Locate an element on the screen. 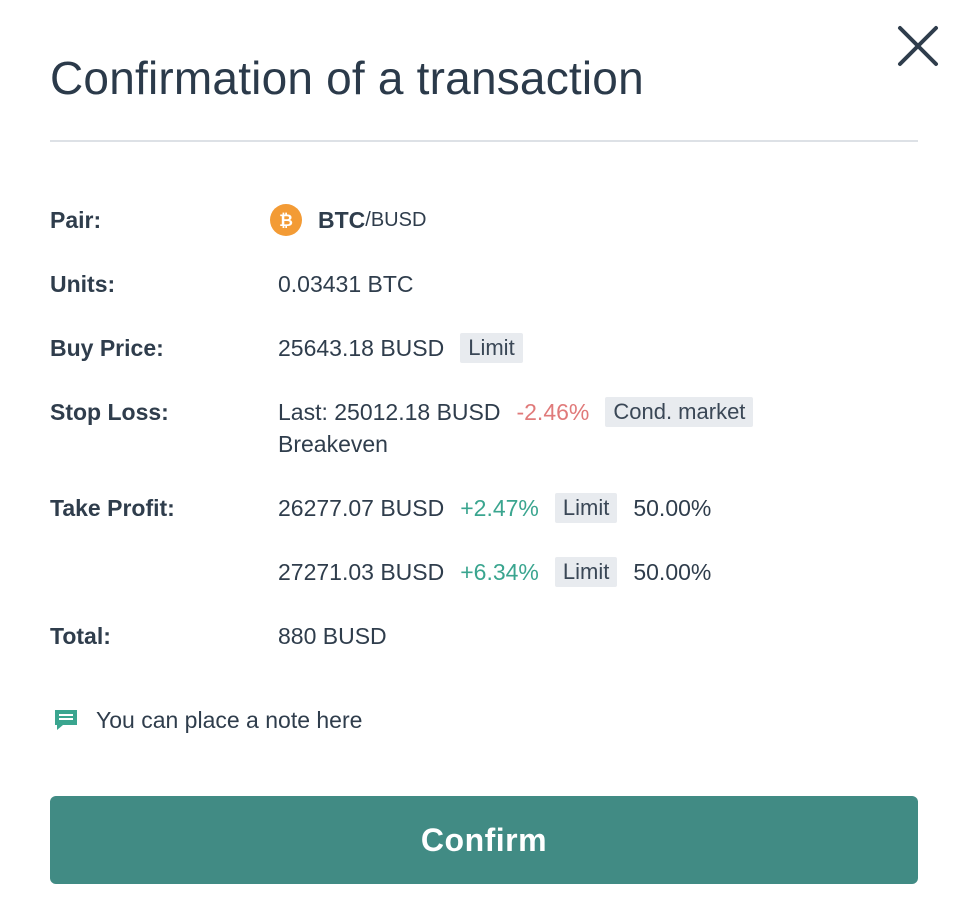 This screenshot has height=916, width=968. take-profit-change: +2.47% is located at coordinates (499, 508).